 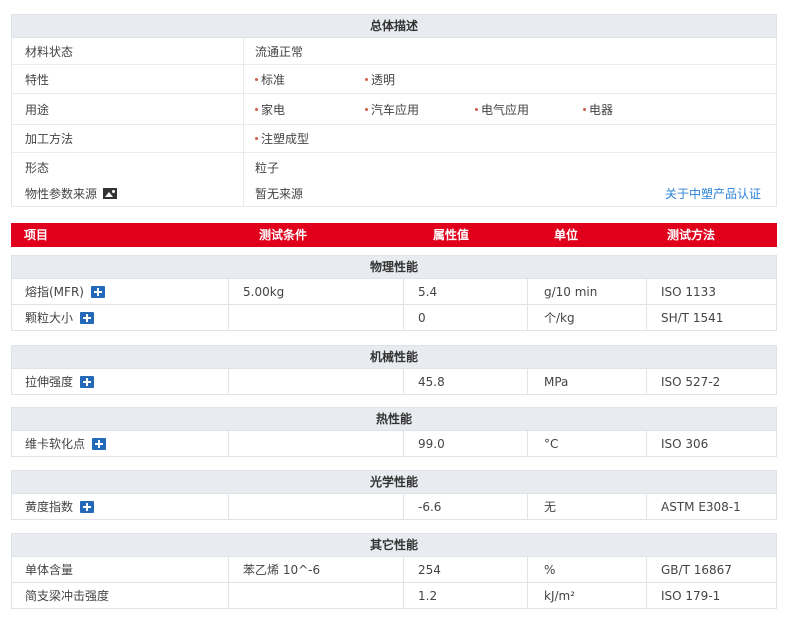 What do you see at coordinates (696, 569) in the screenshot?
I see `cell-method: GB/T 16867` at bounding box center [696, 569].